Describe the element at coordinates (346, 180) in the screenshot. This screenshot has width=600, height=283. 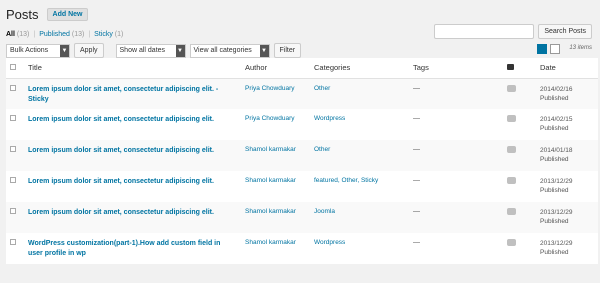
I see `category-link: featured, Other, Sticky` at that location.